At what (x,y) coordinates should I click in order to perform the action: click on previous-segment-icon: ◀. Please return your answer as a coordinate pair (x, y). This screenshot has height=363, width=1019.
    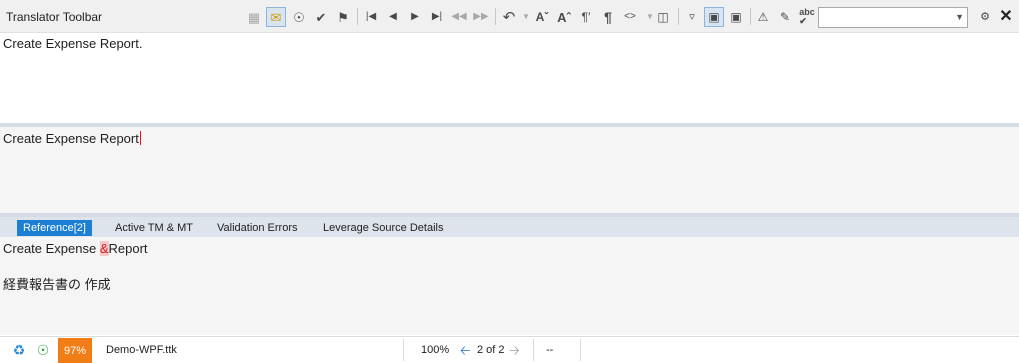
    Looking at the image, I should click on (393, 17).